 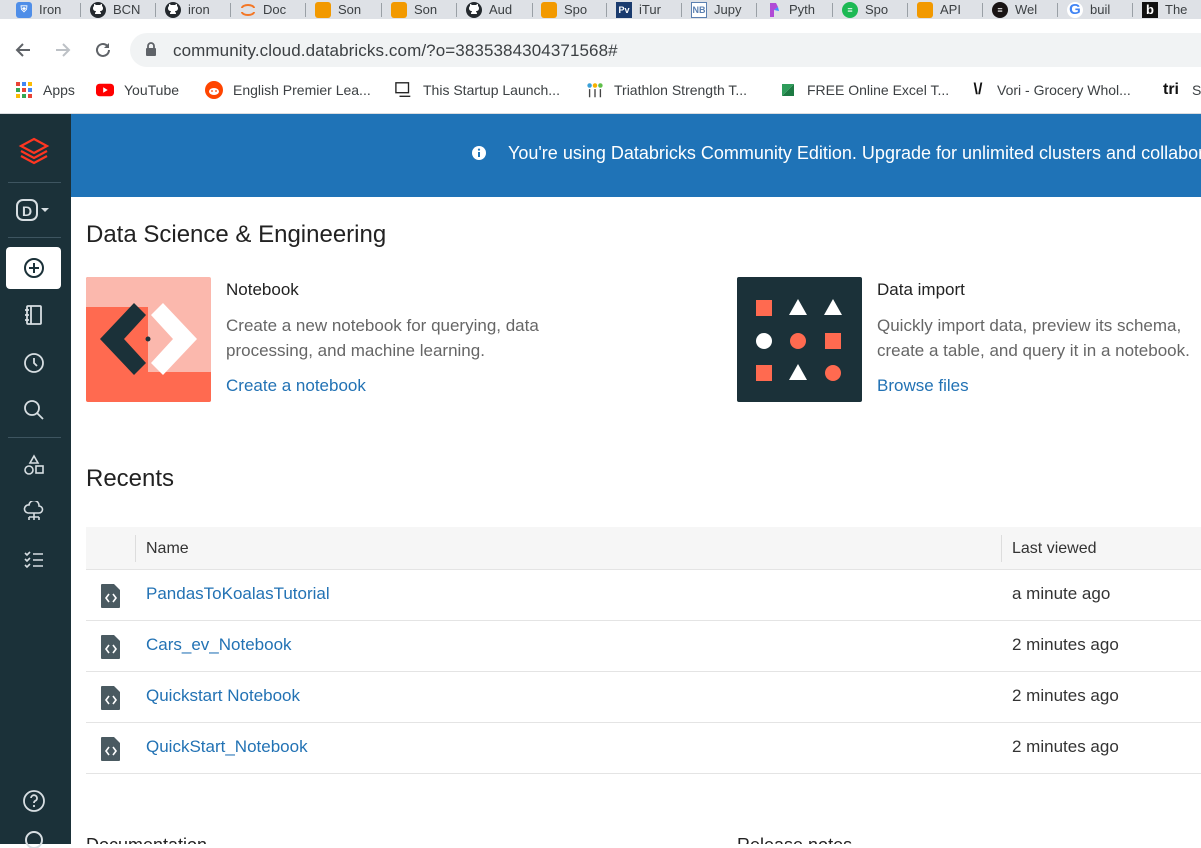 What do you see at coordinates (1163, 9) in the screenshot?
I see `browser-tab: b The` at bounding box center [1163, 9].